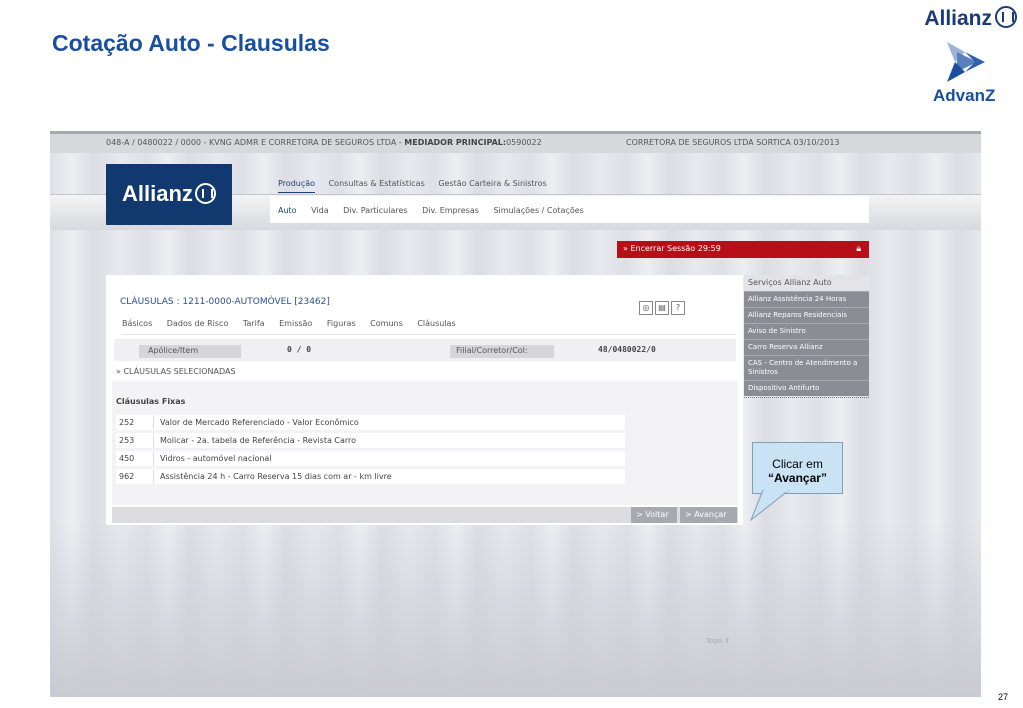 This screenshot has height=708, width=1023. Describe the element at coordinates (191, 43) in the screenshot. I see `slide-title: Cotação Auto - Clausulas` at that location.